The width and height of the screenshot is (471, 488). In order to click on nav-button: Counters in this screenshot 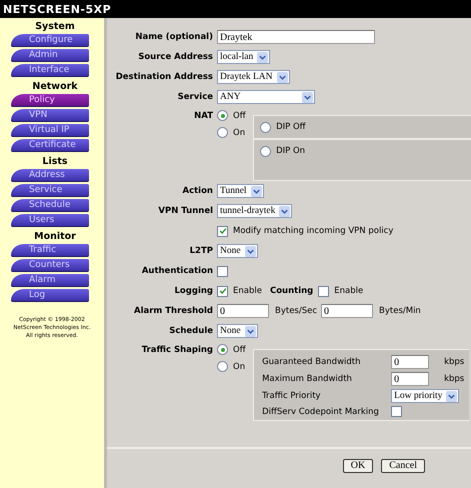, I will do `click(50, 265)`.